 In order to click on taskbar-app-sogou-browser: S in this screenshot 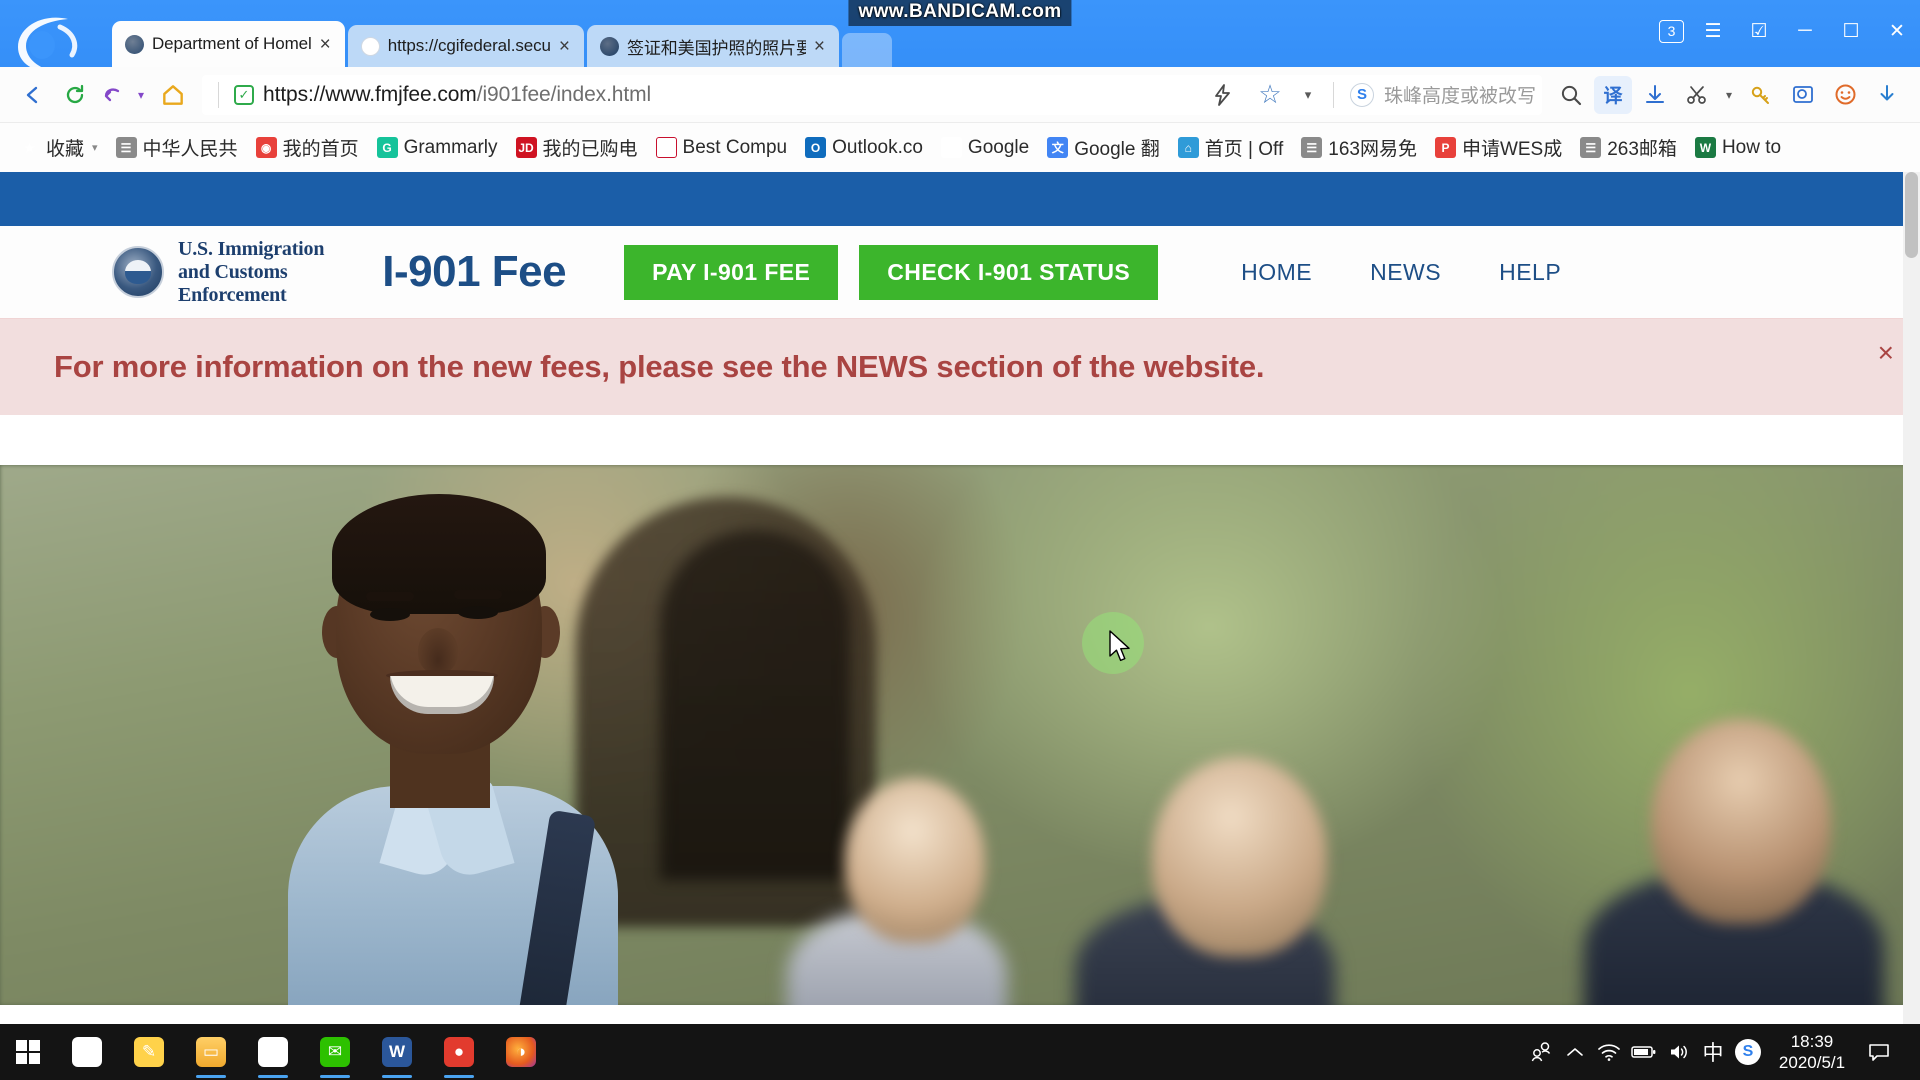, I will do `click(87, 1052)`.